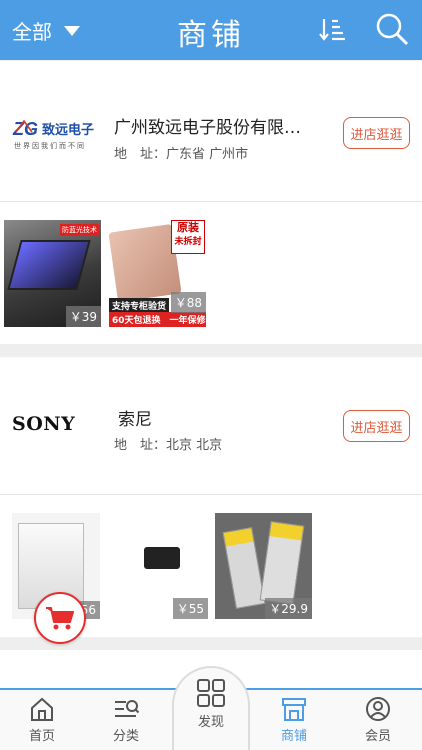 This screenshot has height=750, width=422. I want to click on top-bar: 全部 商铺, so click(211, 30).